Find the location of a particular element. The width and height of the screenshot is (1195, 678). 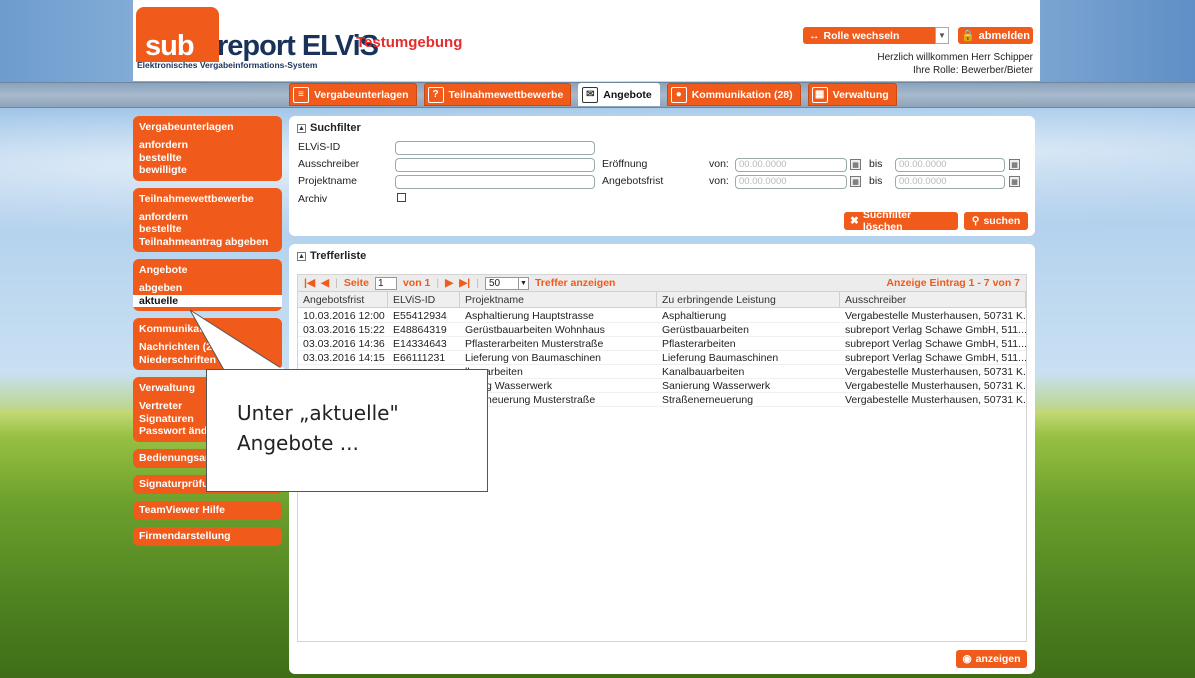

per-page-value: 50 is located at coordinates (494, 283).